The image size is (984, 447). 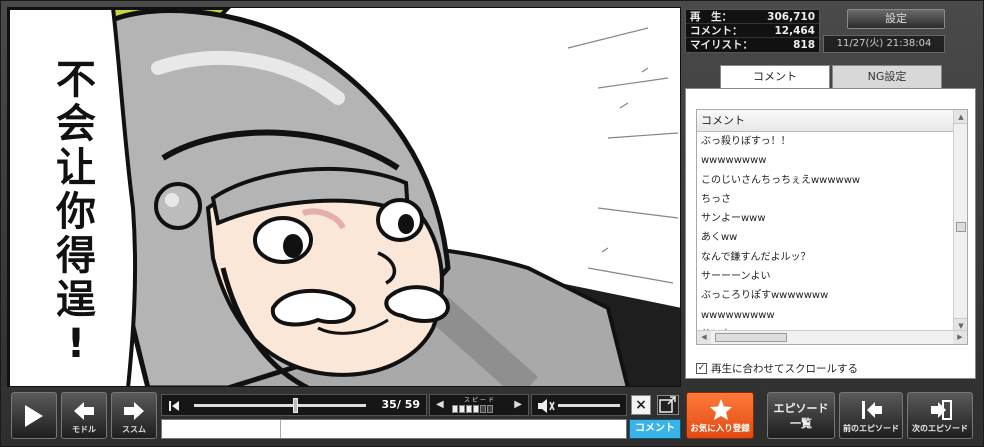 I want to click on favorite-label: お気に入り登録, so click(x=720, y=429).